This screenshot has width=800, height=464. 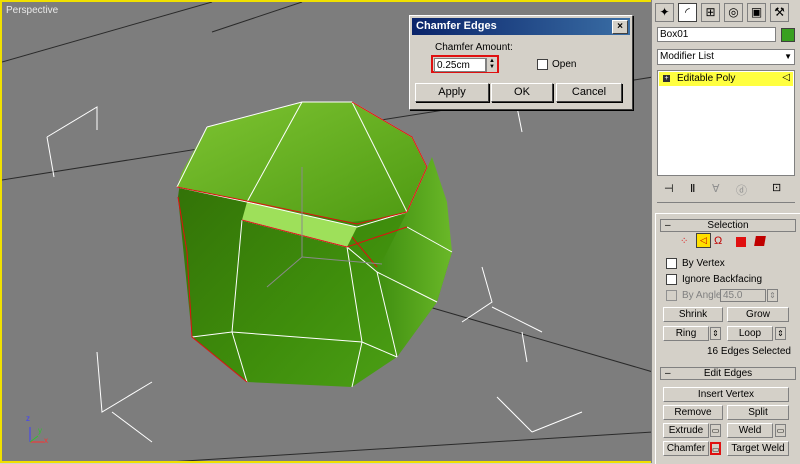 What do you see at coordinates (542, 64) in the screenshot?
I see `open-checkbox` at bounding box center [542, 64].